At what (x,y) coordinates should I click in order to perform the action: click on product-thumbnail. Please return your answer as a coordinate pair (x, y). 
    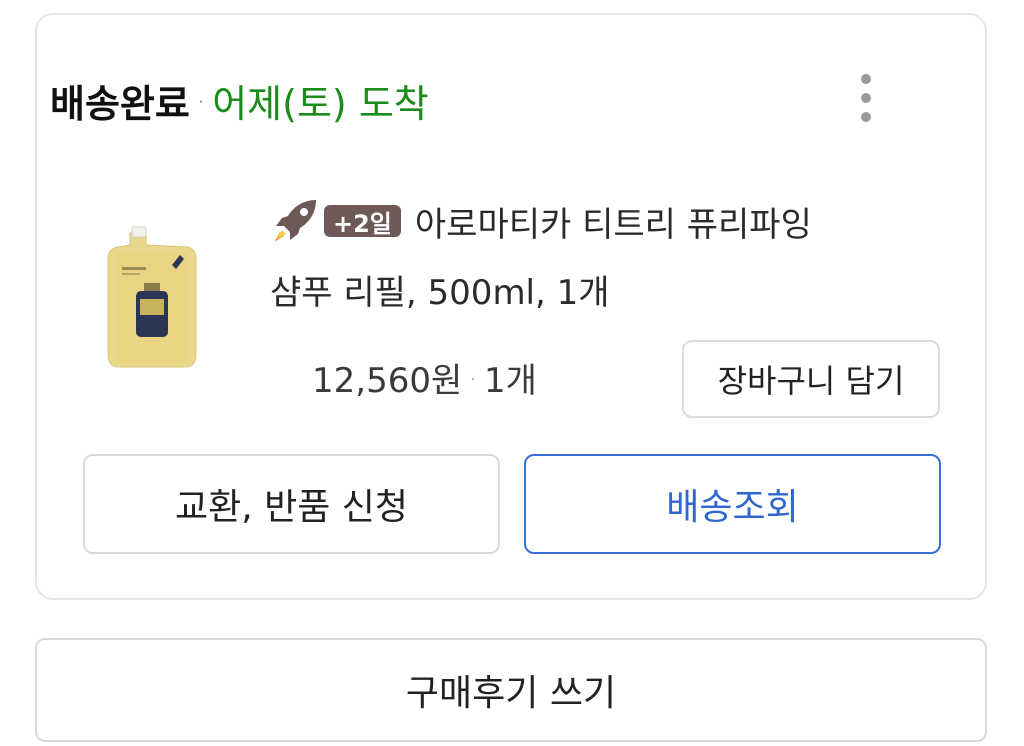
    Looking at the image, I should click on (152, 300).